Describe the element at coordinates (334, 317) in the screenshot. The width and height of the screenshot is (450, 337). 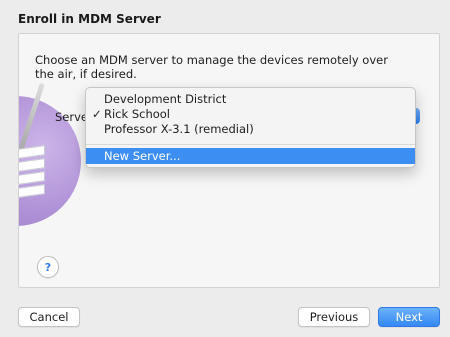
I see `previous-button: Previous` at that location.